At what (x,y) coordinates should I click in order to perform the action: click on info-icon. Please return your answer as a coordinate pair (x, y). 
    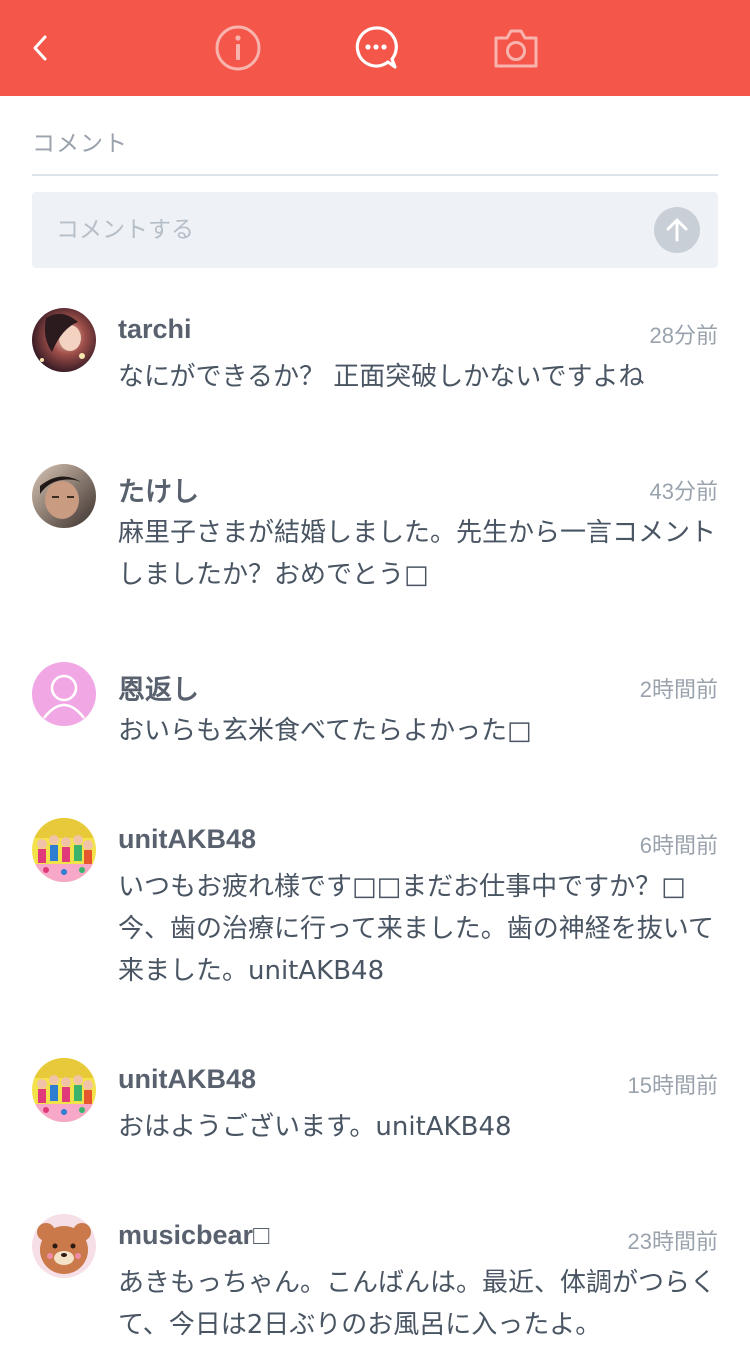
    Looking at the image, I should click on (238, 48).